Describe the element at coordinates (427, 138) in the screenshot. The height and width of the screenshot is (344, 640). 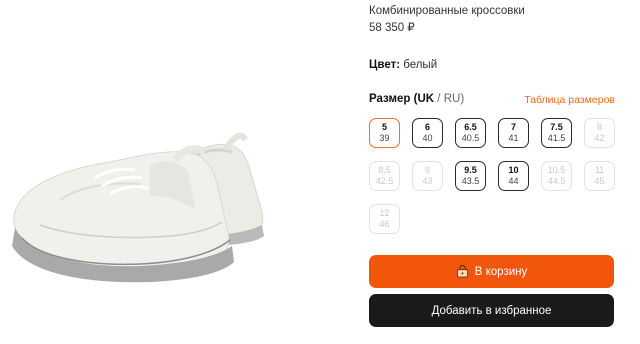
I see `size-ru-value: 40` at that location.